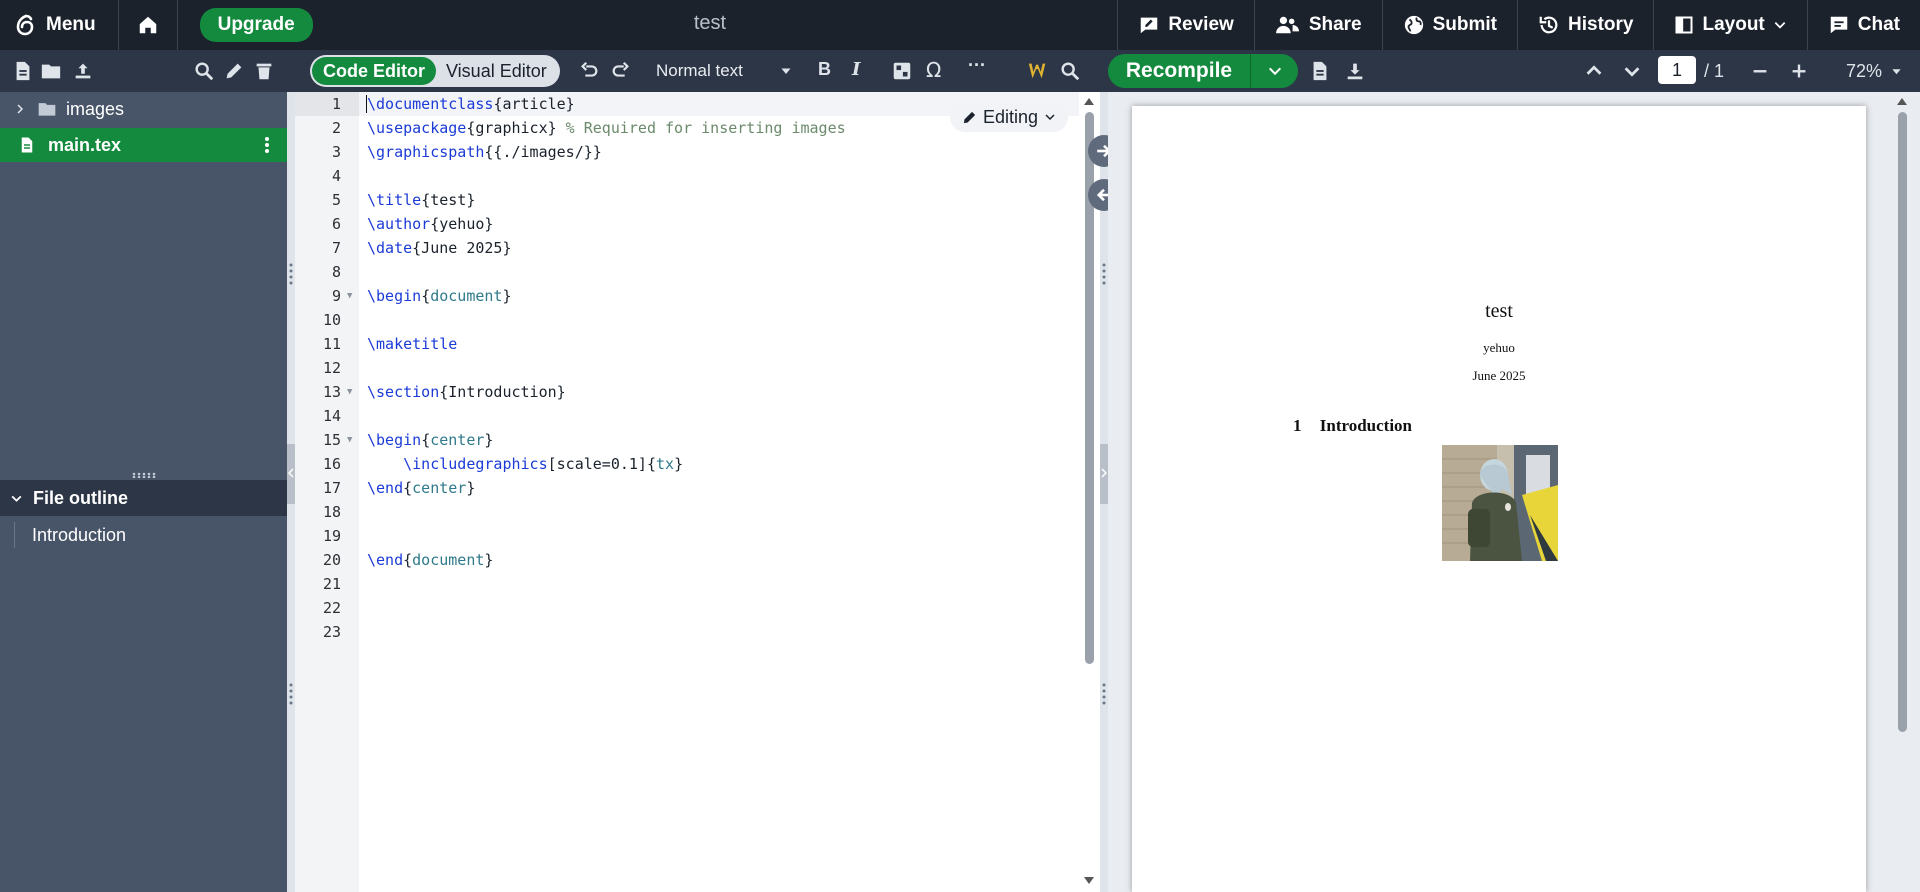 This screenshot has height=892, width=1920. I want to click on code-line: 9 ▼ \begin{document}, so click(697, 296).